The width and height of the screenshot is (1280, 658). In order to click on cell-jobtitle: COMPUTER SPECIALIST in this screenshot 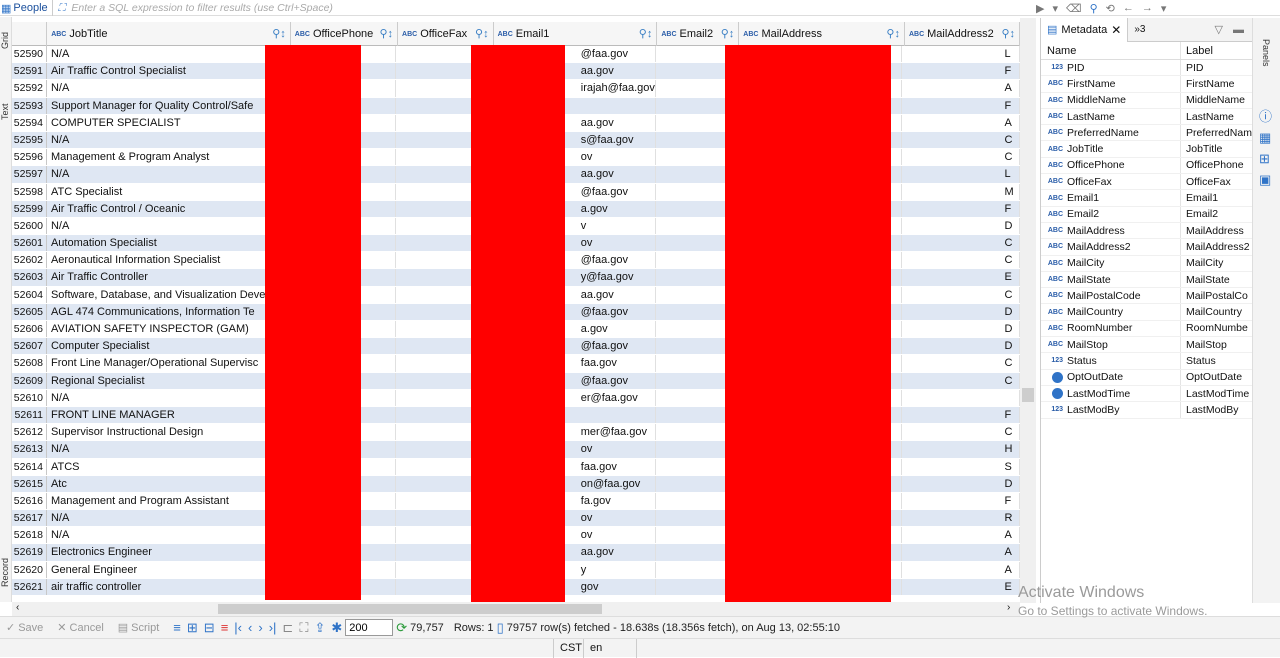, I will do `click(168, 122)`.